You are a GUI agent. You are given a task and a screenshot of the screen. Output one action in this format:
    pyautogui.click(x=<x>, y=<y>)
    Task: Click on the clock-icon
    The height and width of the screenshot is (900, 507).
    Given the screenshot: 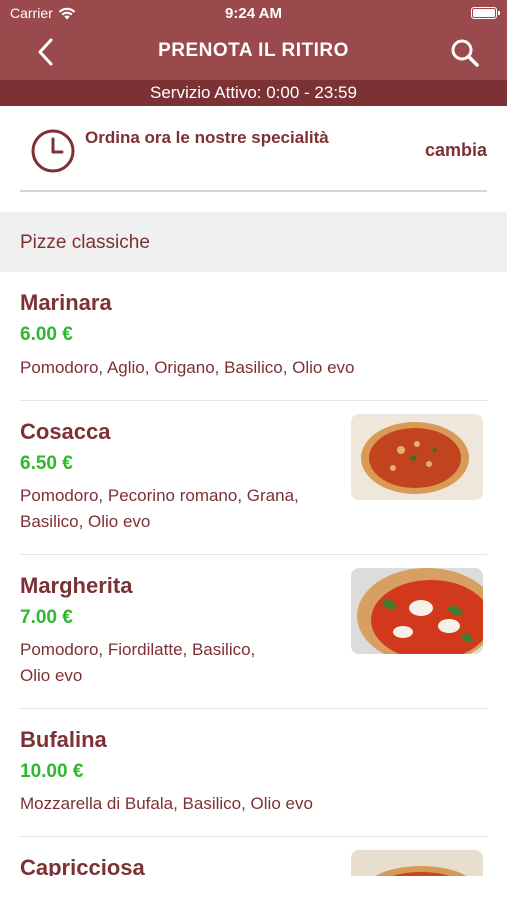 What is the action you would take?
    pyautogui.click(x=53, y=151)
    